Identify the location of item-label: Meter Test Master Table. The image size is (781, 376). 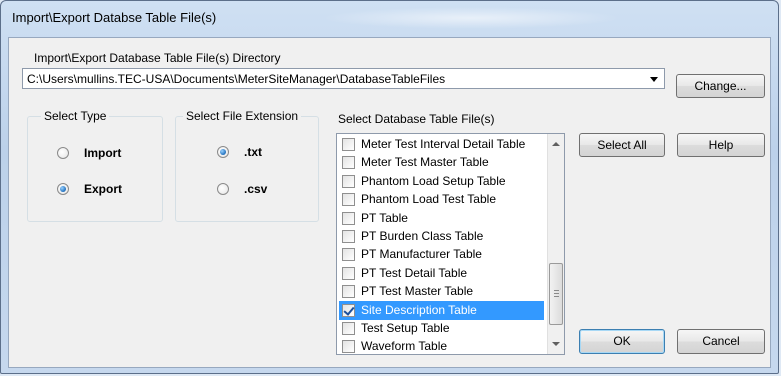
(425, 162).